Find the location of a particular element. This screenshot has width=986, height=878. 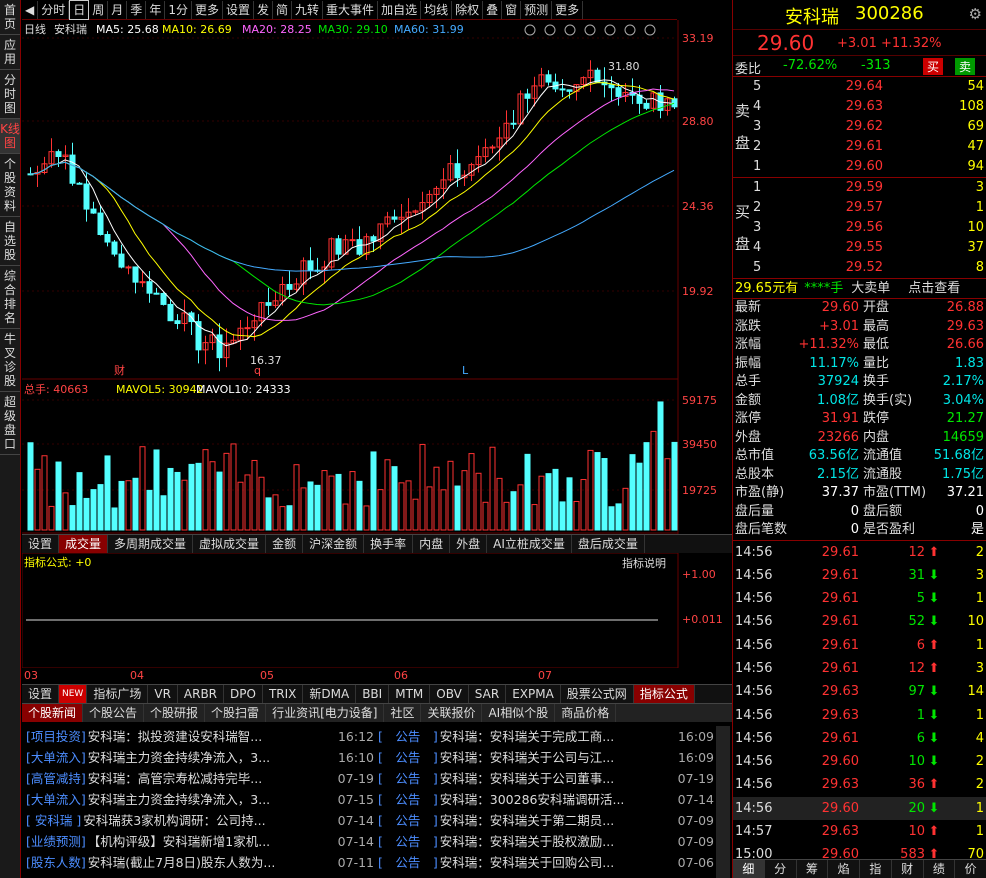

big-order-price: 29.65元有 is located at coordinates (767, 288).